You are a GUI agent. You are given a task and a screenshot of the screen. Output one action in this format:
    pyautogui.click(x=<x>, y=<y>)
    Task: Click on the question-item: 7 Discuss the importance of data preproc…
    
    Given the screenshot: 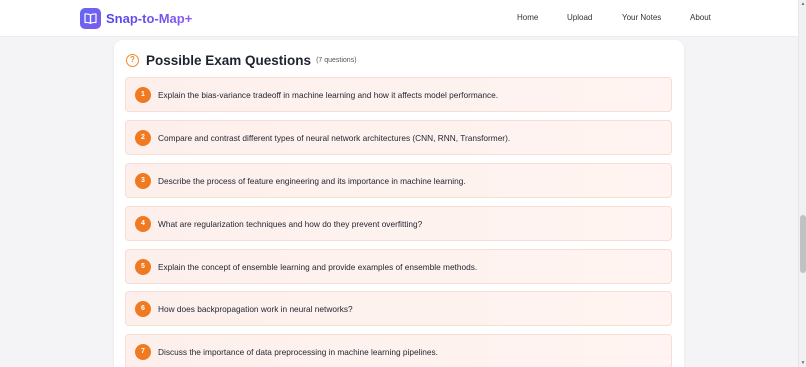 What is the action you would take?
    pyautogui.click(x=398, y=350)
    